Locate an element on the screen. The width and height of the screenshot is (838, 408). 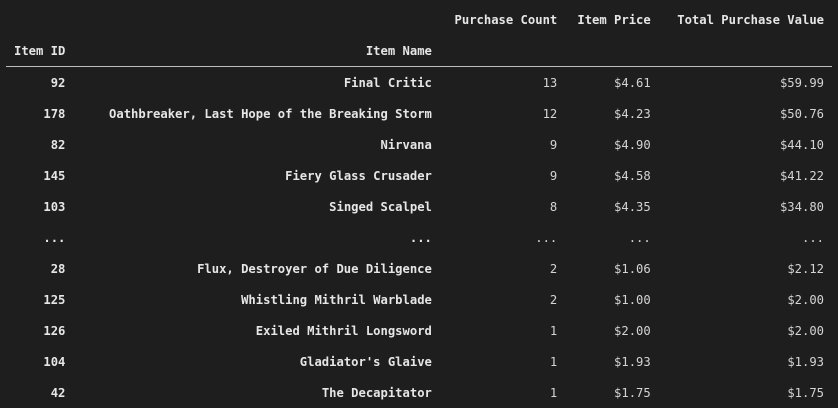
table-row: 145Fiery Glass Crusader9$4.58$41.22 is located at coordinates (419, 175).